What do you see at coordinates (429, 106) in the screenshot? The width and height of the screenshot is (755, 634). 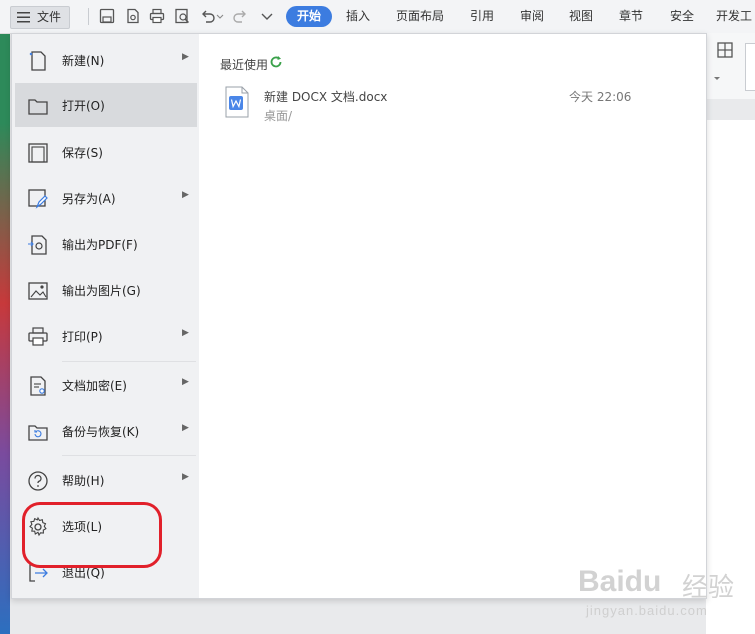 I see `recent-file-item: 新建 DOCX 文档.docx 桌面/ 今天 22:06` at bounding box center [429, 106].